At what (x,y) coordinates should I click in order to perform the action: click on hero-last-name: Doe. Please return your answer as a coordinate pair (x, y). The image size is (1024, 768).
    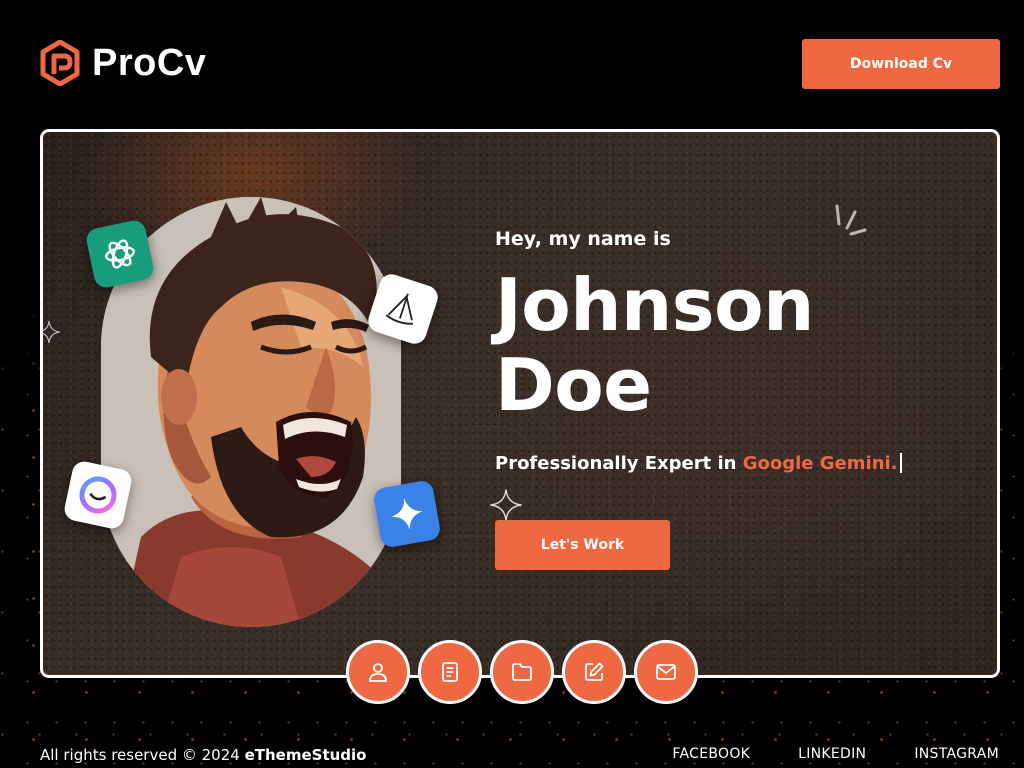
    Looking at the image, I should click on (573, 385).